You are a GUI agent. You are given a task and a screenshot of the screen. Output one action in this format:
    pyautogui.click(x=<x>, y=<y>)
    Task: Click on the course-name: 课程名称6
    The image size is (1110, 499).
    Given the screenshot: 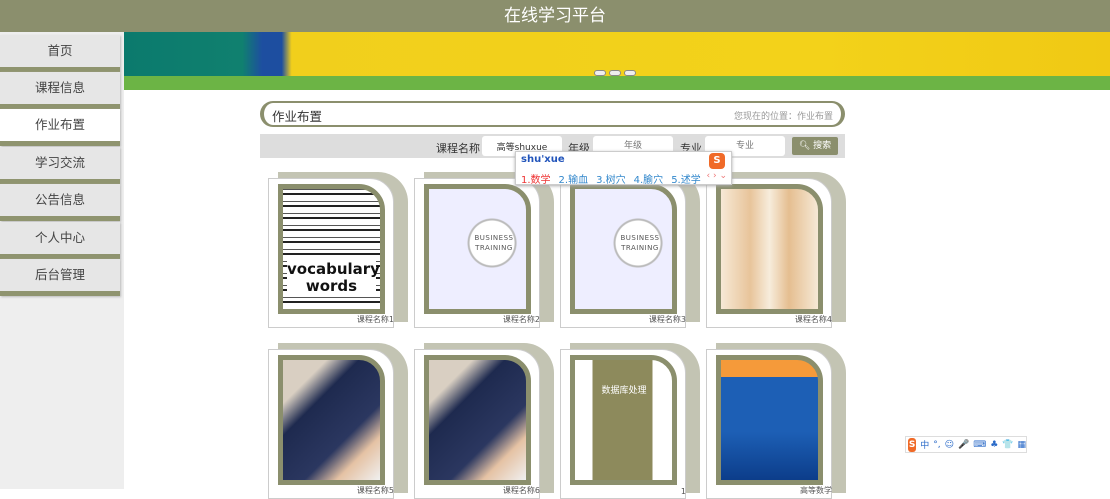 What is the action you would take?
    pyautogui.click(x=521, y=490)
    